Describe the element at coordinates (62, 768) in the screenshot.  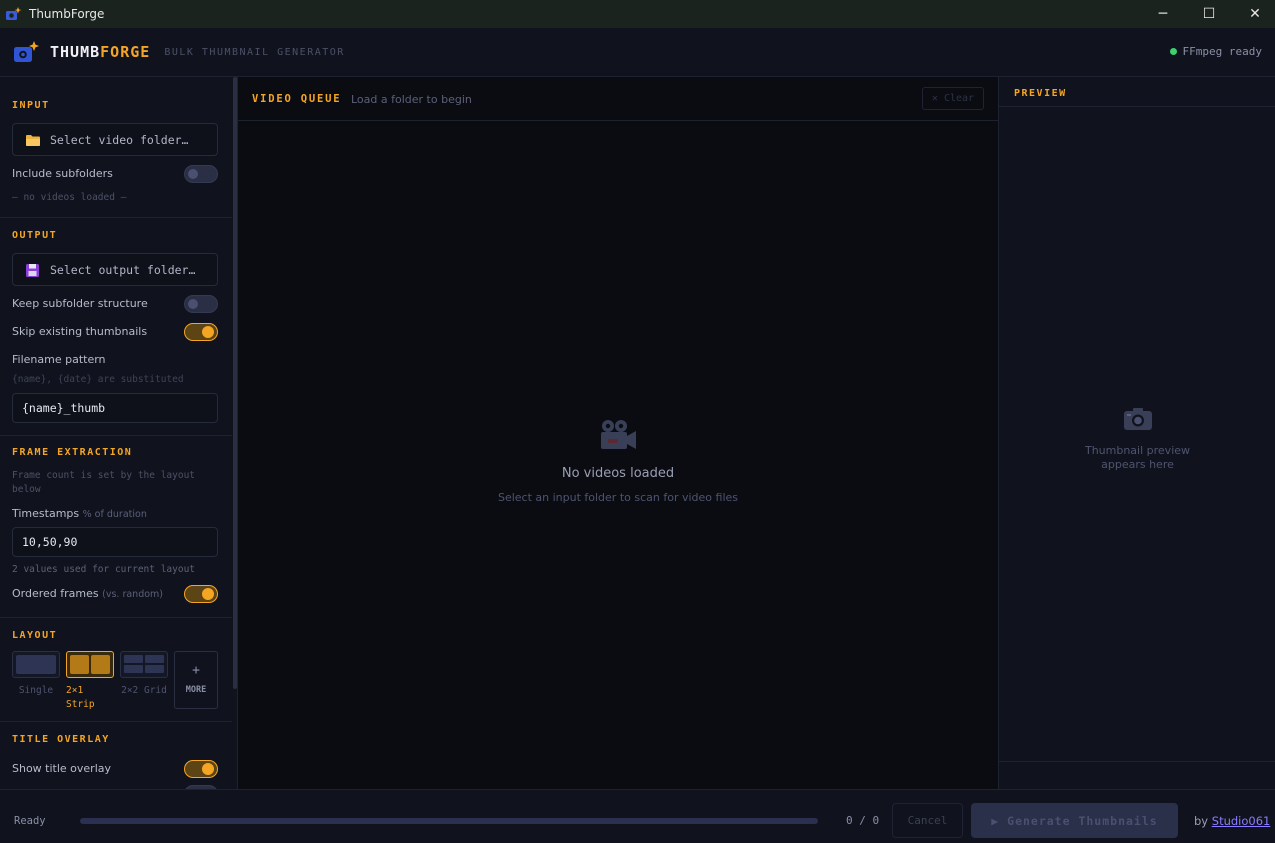
I see `show-title-overlay-label: Show title overlay` at that location.